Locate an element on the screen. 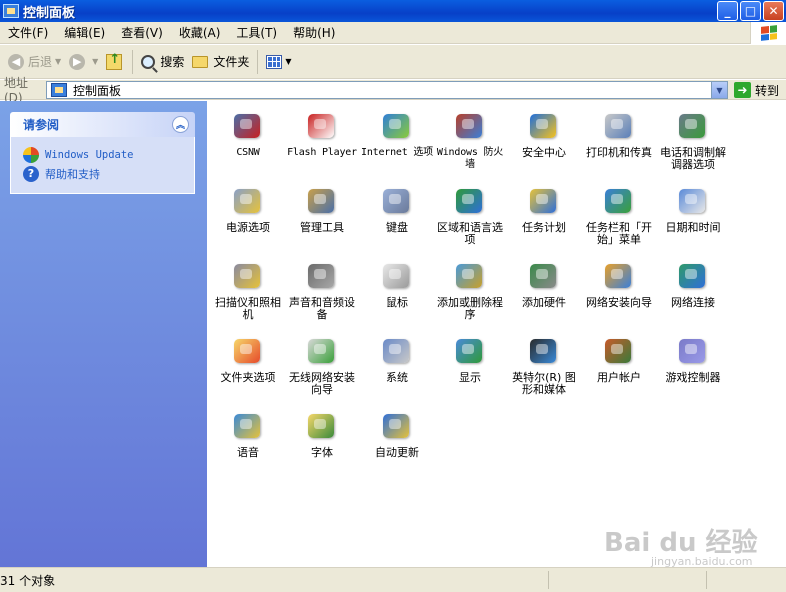 Image resolution: width=786 pixels, height=592 pixels. speech-icon is located at coordinates (248, 426).